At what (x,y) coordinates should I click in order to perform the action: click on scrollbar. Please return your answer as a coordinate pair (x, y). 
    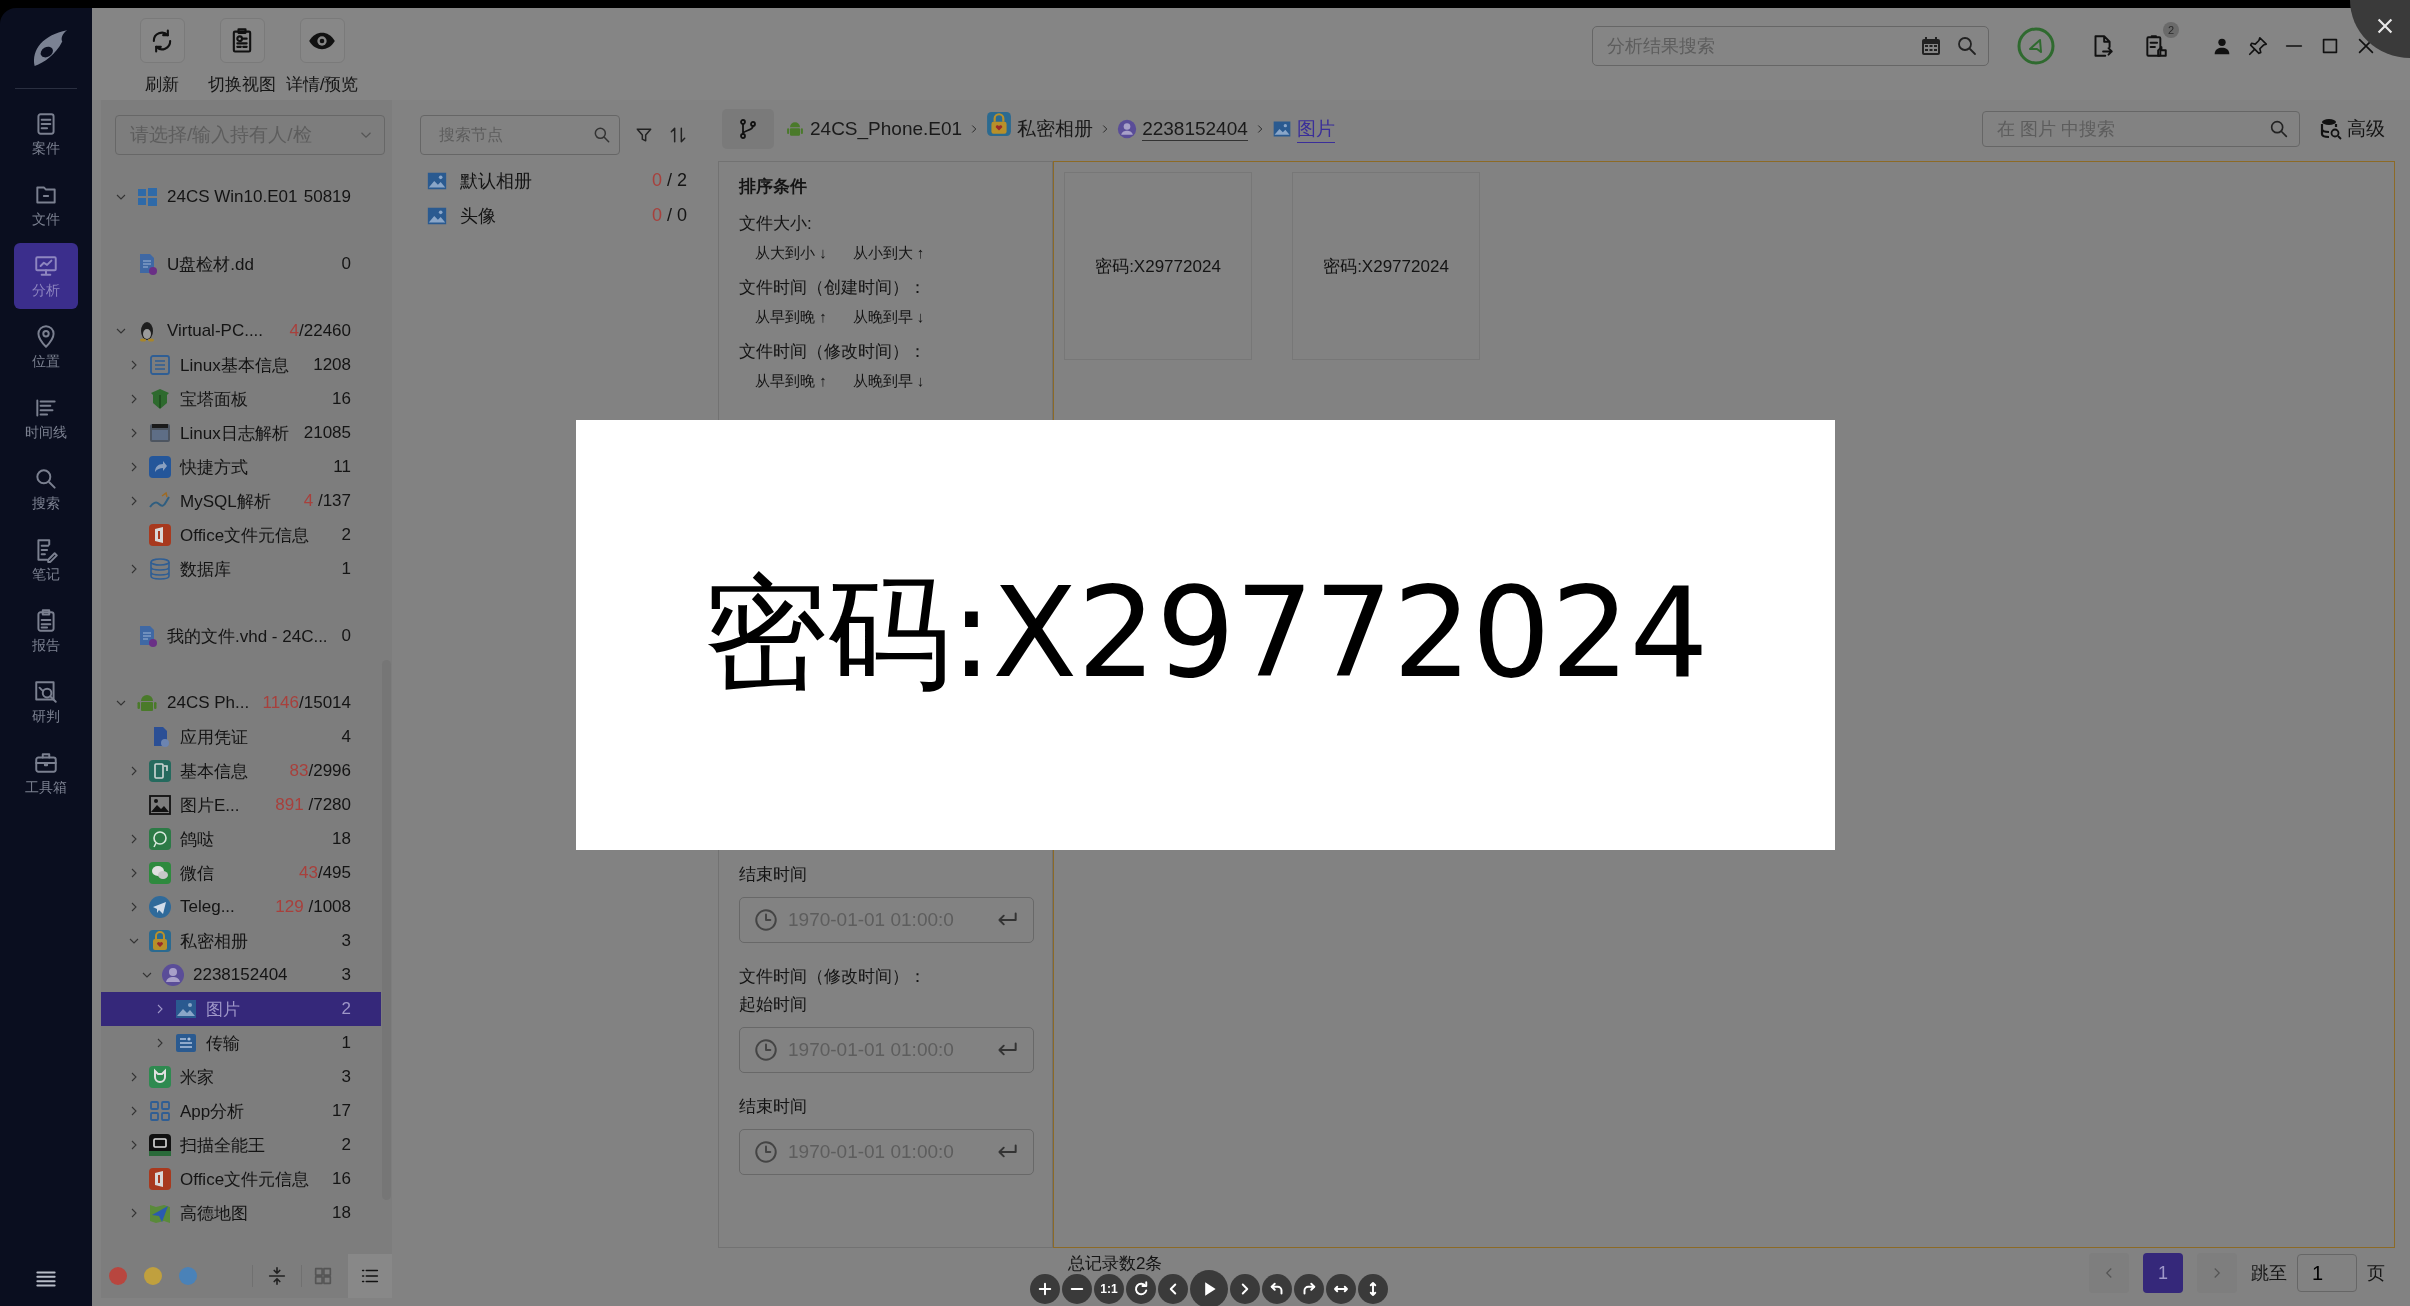
    Looking at the image, I should click on (386, 930).